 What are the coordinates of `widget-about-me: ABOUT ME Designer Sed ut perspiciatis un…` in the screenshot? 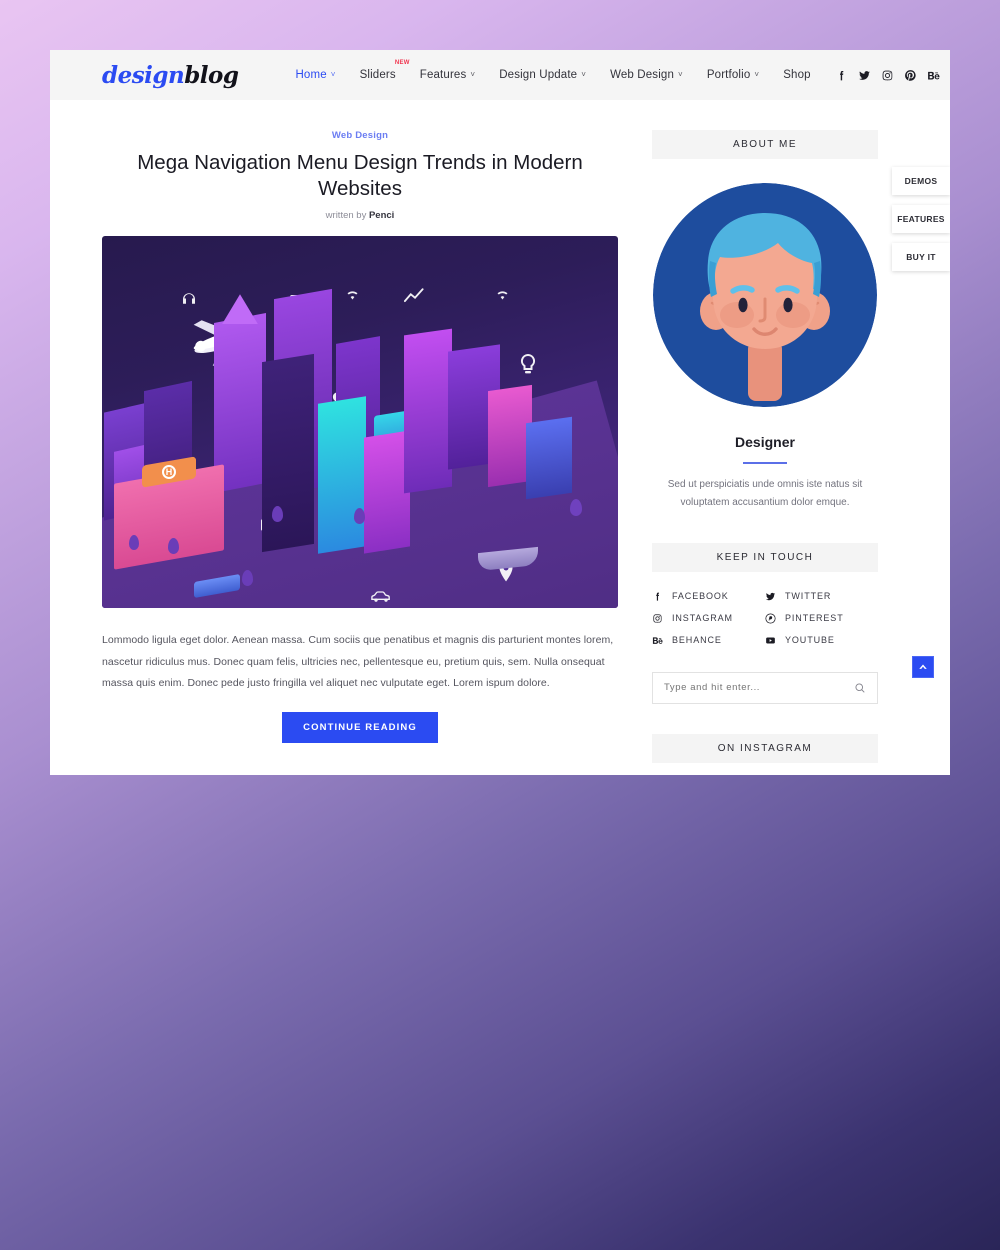 It's located at (765, 321).